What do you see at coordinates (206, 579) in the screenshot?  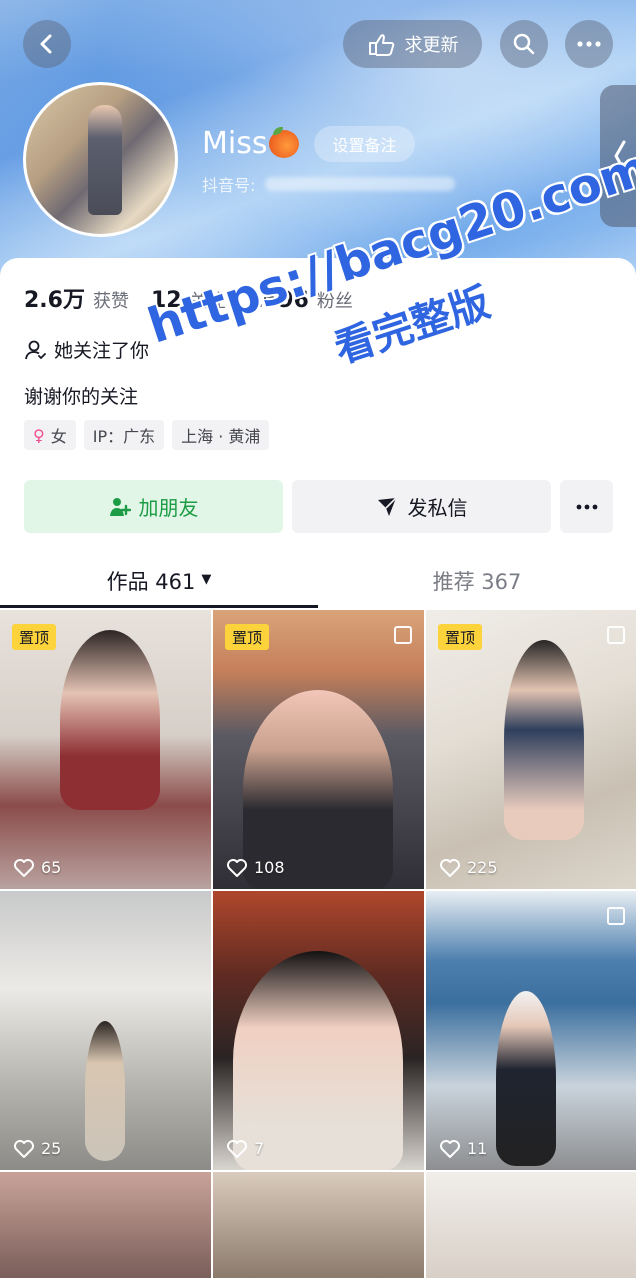 I see `caret-down-icon: ▼` at bounding box center [206, 579].